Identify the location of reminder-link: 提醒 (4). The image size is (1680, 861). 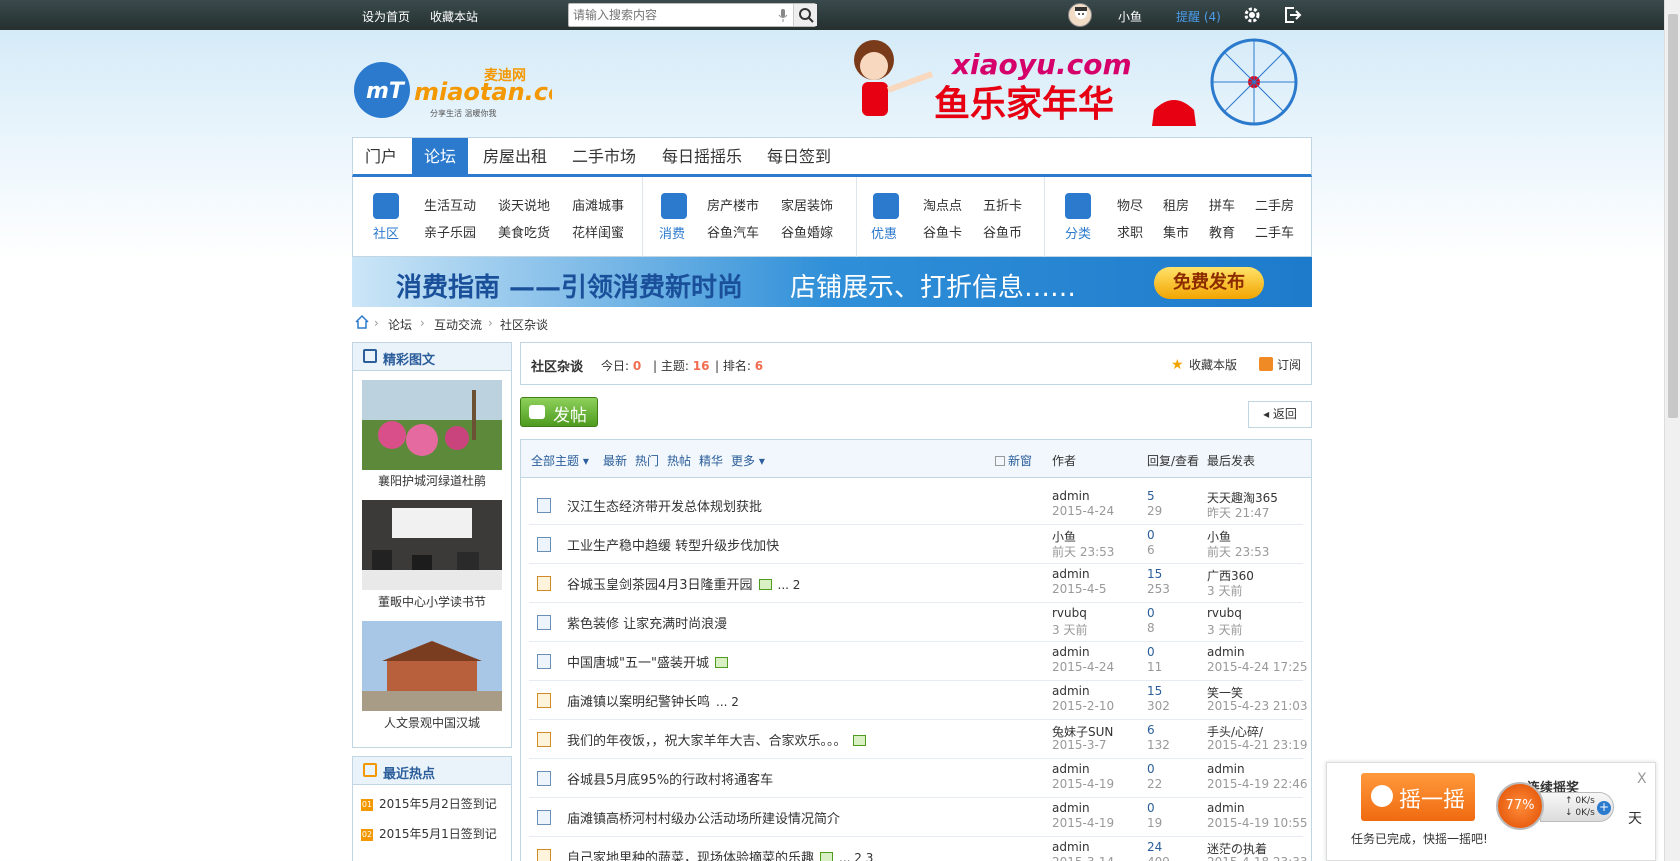
(1198, 16).